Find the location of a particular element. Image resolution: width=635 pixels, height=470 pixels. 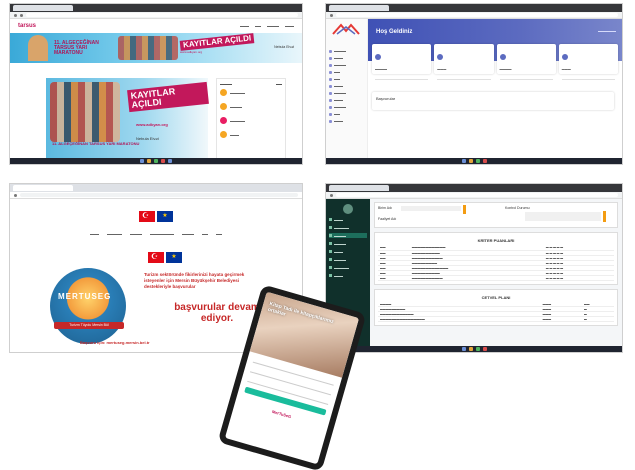

footer-text: Başvuru için: mertuseg.mersin.bel.tr is located at coordinates (115, 342).